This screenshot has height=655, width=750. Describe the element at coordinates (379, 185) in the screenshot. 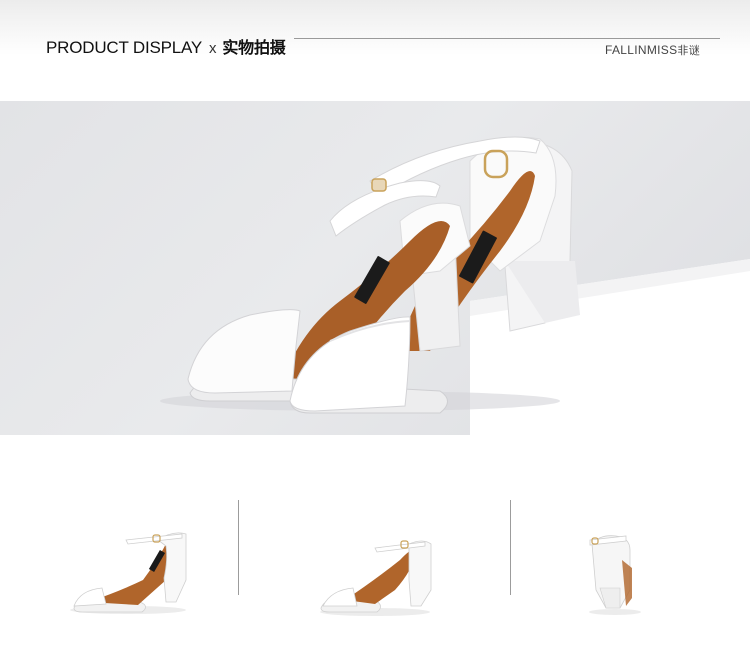

I see `front-buckle` at that location.